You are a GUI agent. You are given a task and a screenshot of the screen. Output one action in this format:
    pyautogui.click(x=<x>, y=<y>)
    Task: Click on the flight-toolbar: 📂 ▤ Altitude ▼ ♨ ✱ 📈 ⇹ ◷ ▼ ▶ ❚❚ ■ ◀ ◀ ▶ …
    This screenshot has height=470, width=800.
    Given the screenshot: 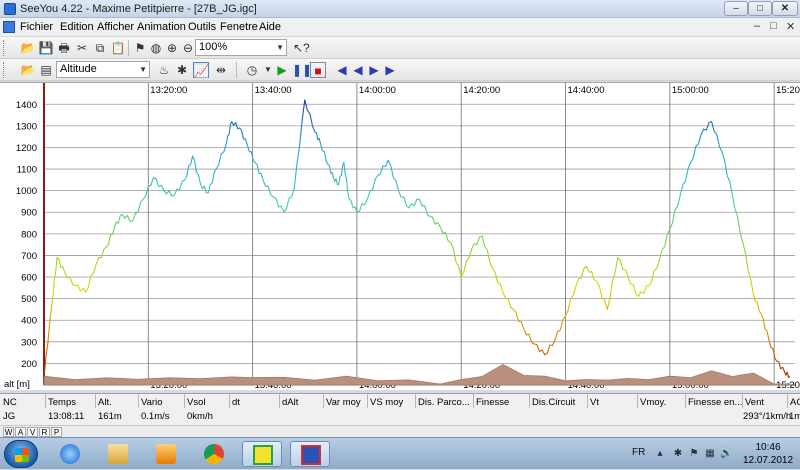 What is the action you would take?
    pyautogui.click(x=400, y=70)
    